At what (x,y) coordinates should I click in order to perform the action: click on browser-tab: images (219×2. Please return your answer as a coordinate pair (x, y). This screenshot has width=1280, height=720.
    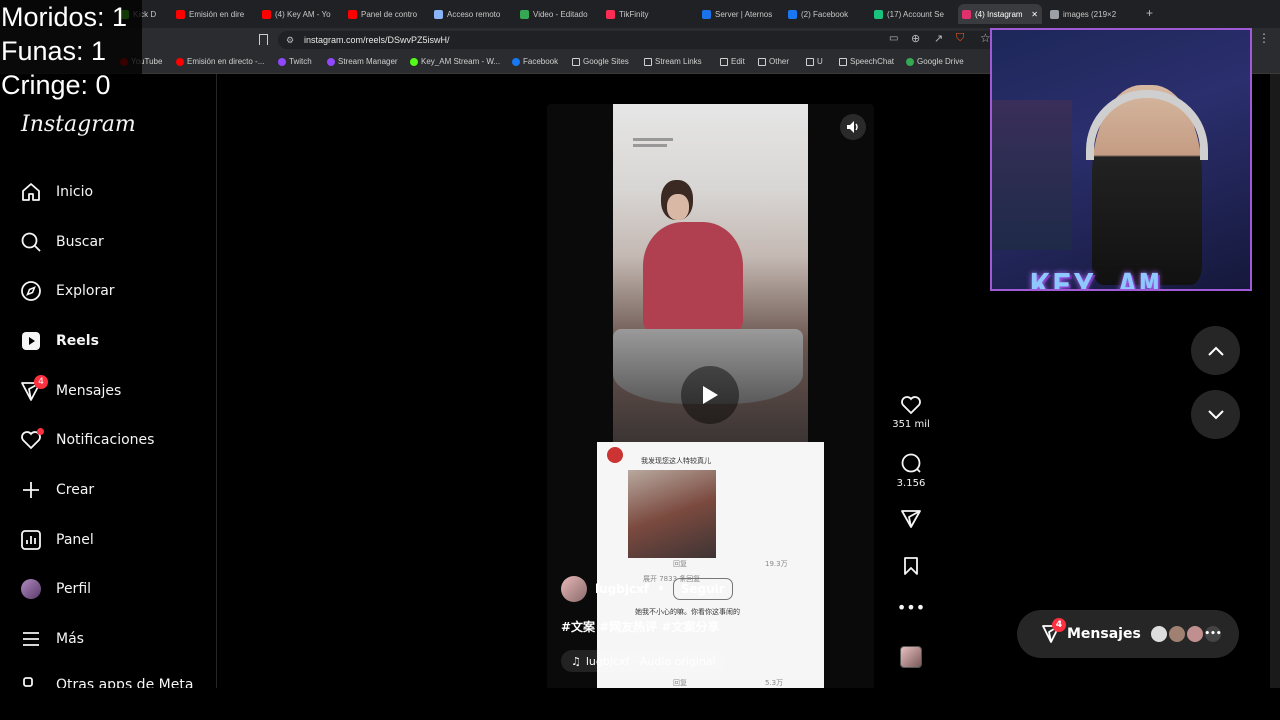
    Looking at the image, I should click on (1086, 14).